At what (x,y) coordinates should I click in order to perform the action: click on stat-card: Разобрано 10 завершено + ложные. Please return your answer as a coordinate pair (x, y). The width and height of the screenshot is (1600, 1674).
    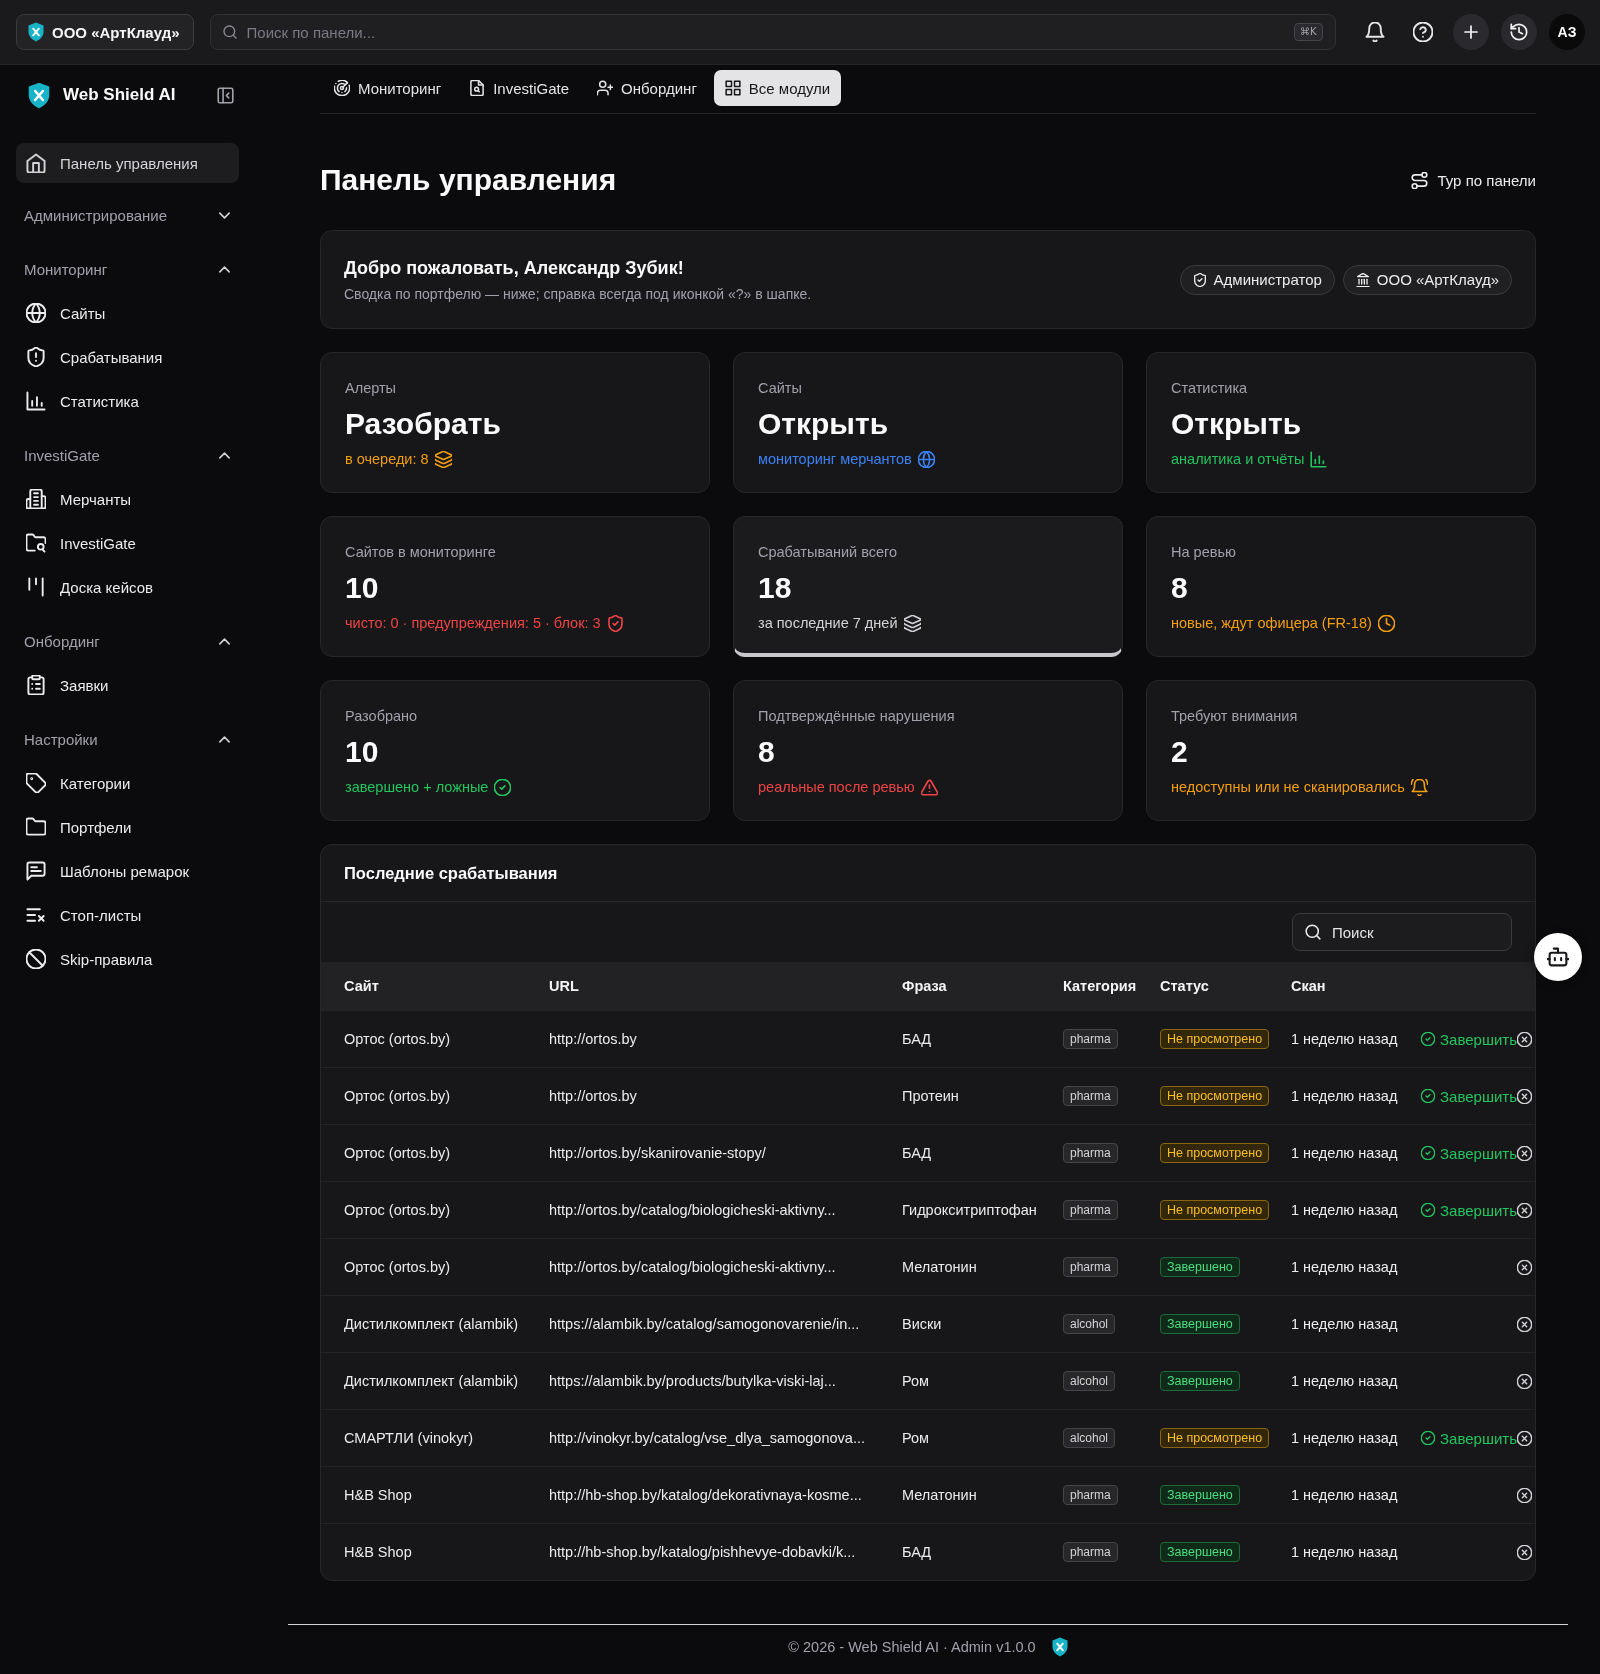
    Looking at the image, I should click on (515, 750).